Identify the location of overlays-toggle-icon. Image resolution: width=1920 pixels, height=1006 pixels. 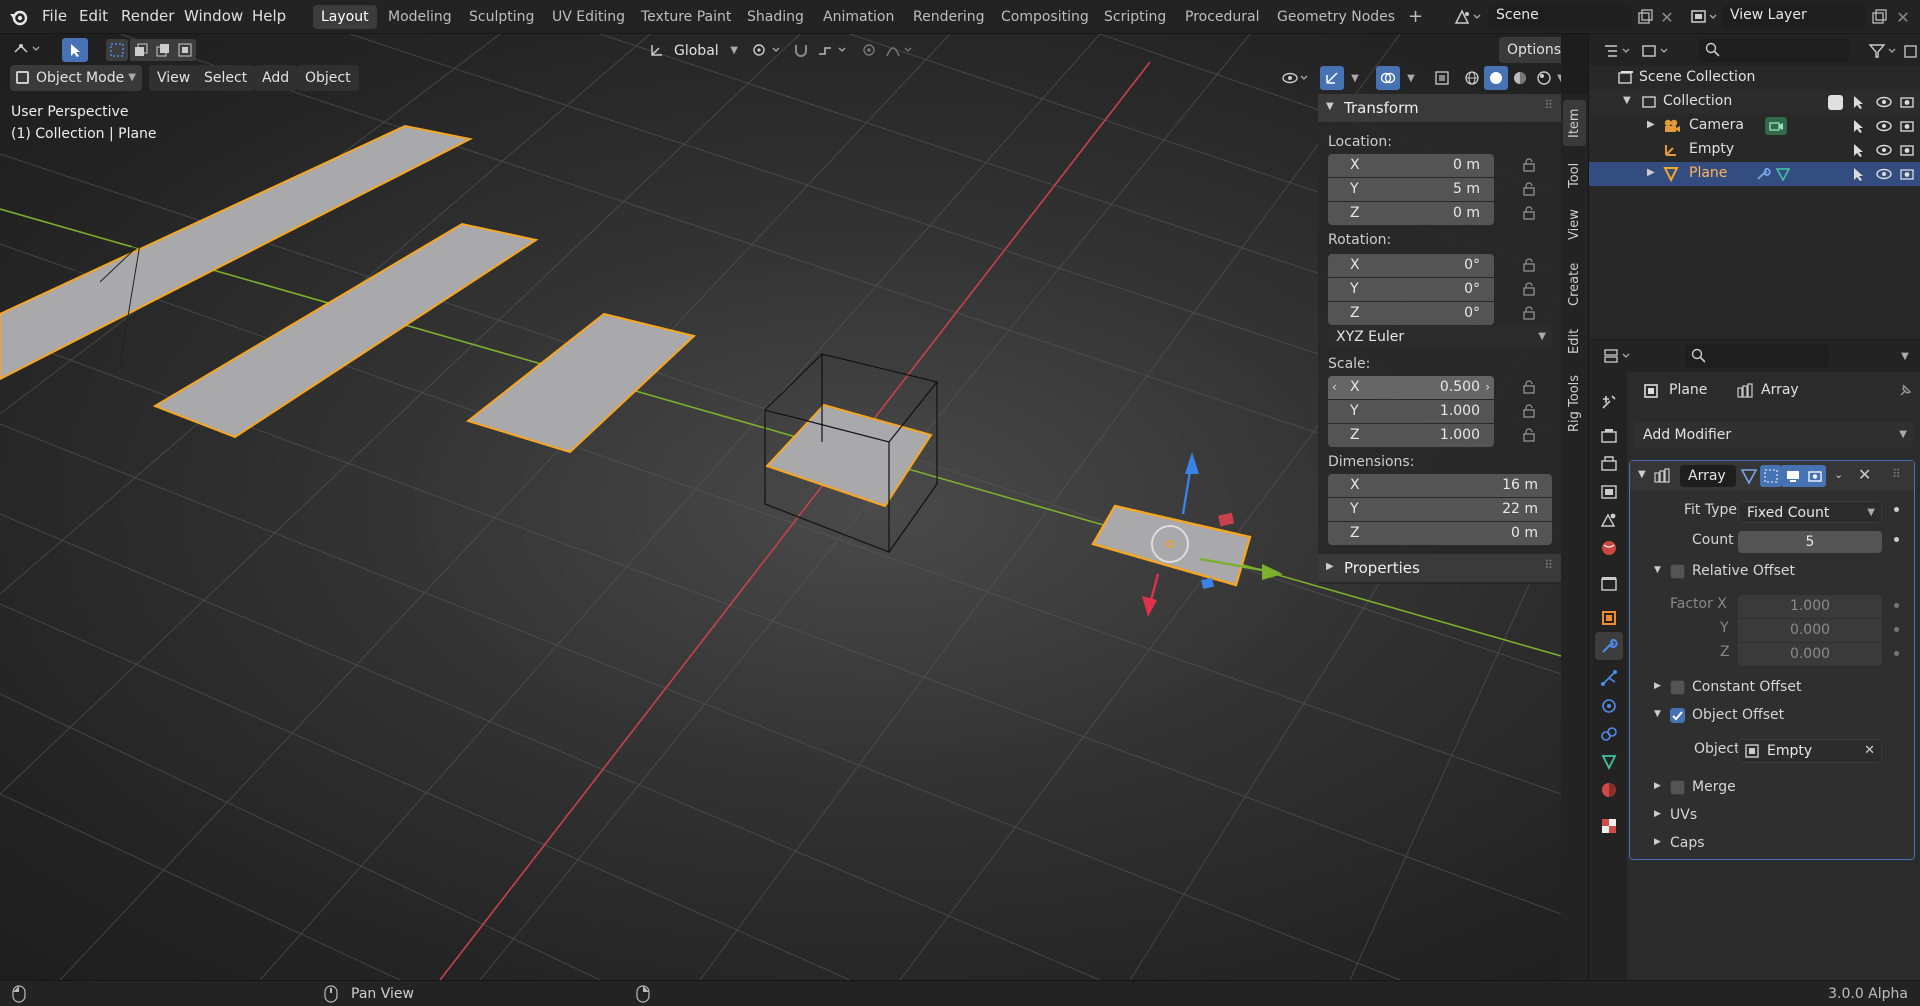
(1388, 78).